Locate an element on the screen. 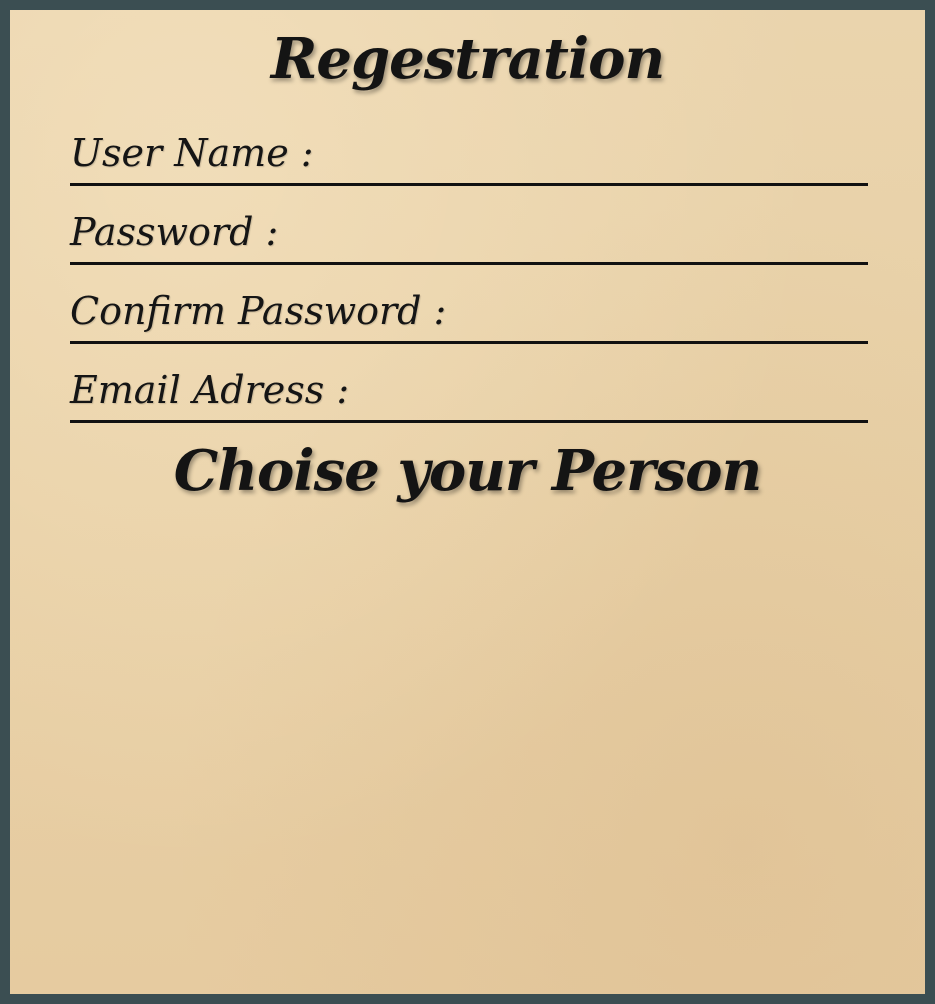 The height and width of the screenshot is (1004, 935). password-field: Password : is located at coordinates (469, 232).